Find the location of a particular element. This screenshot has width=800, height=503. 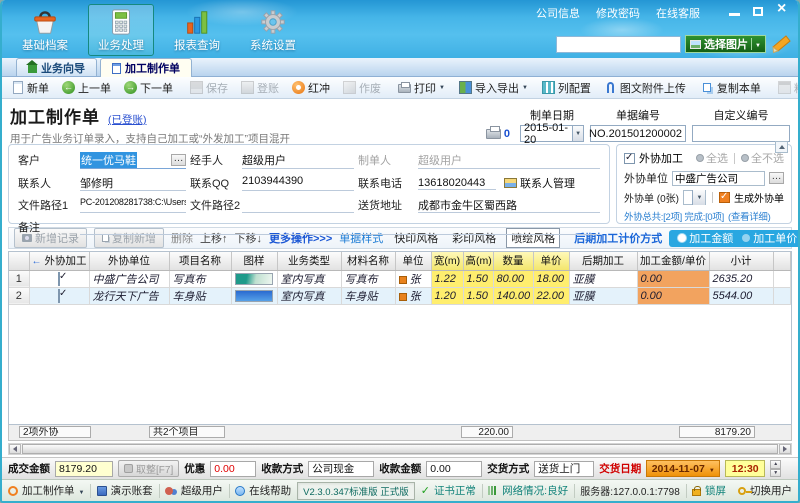

handler-value: 超级用户 is located at coordinates (298, 160).